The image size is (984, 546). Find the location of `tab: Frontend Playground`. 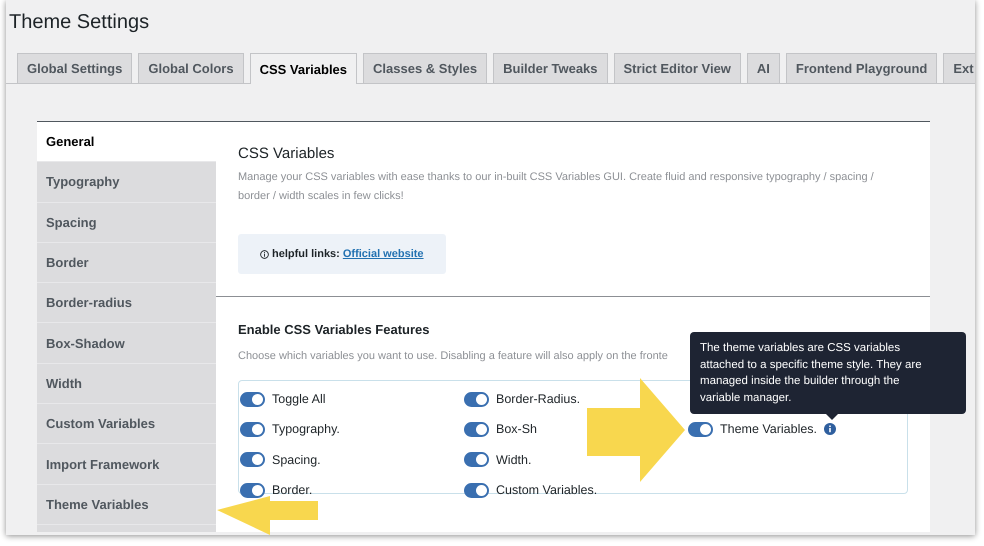

tab: Frontend Playground is located at coordinates (862, 68).